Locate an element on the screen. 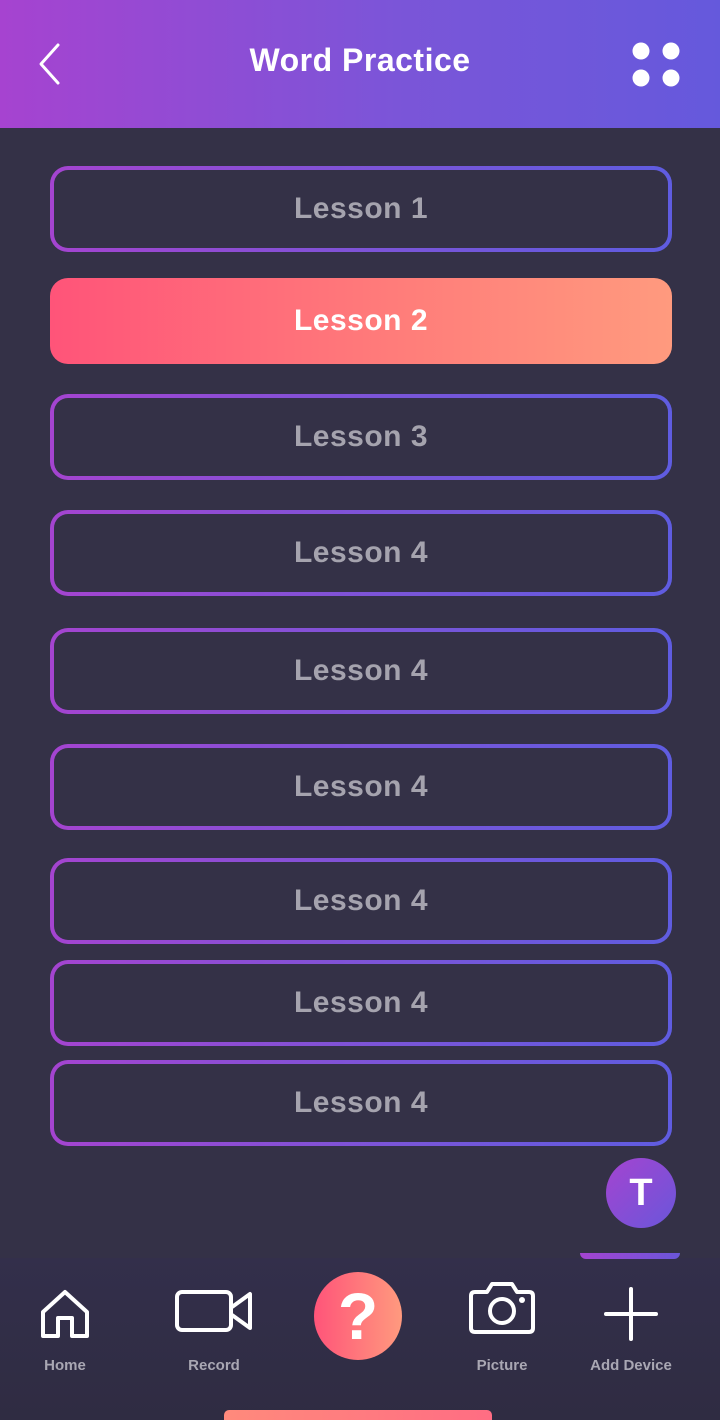  lesson-button-3: Lesson 3 is located at coordinates (361, 437).